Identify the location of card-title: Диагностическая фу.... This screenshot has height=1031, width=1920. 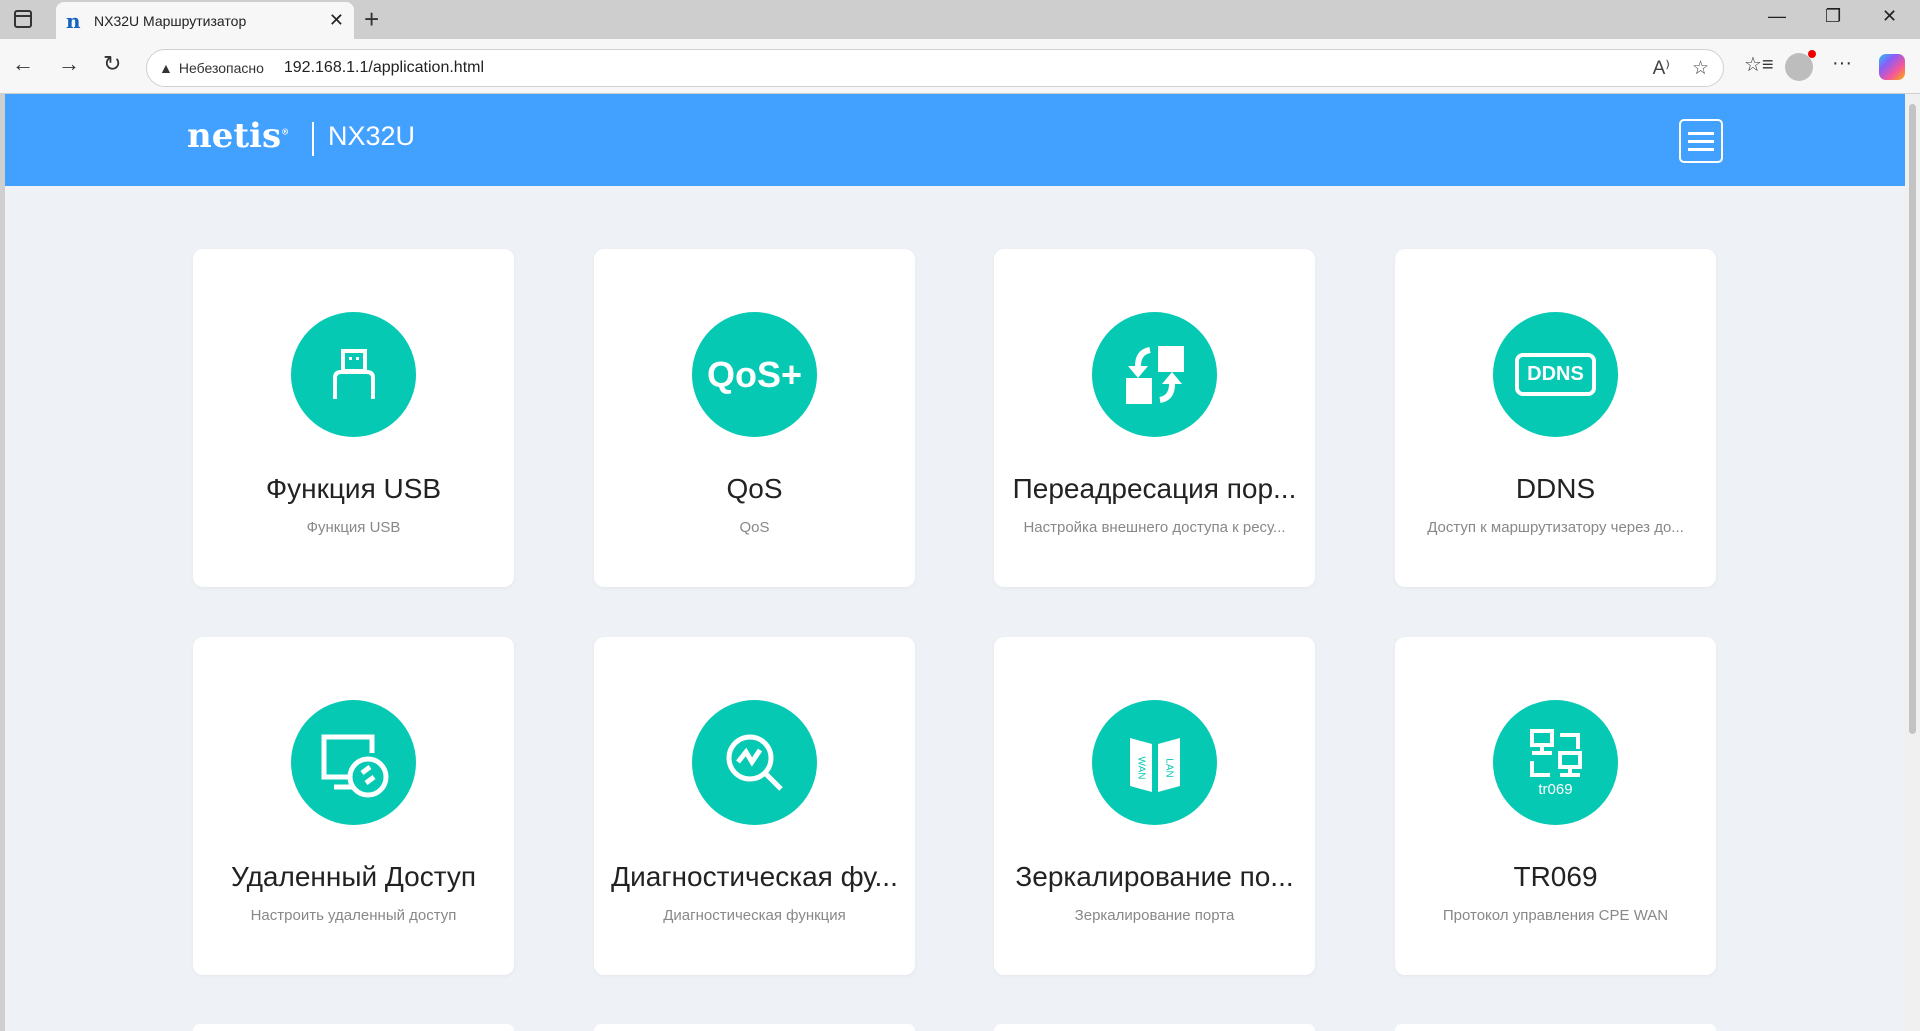
(754, 876).